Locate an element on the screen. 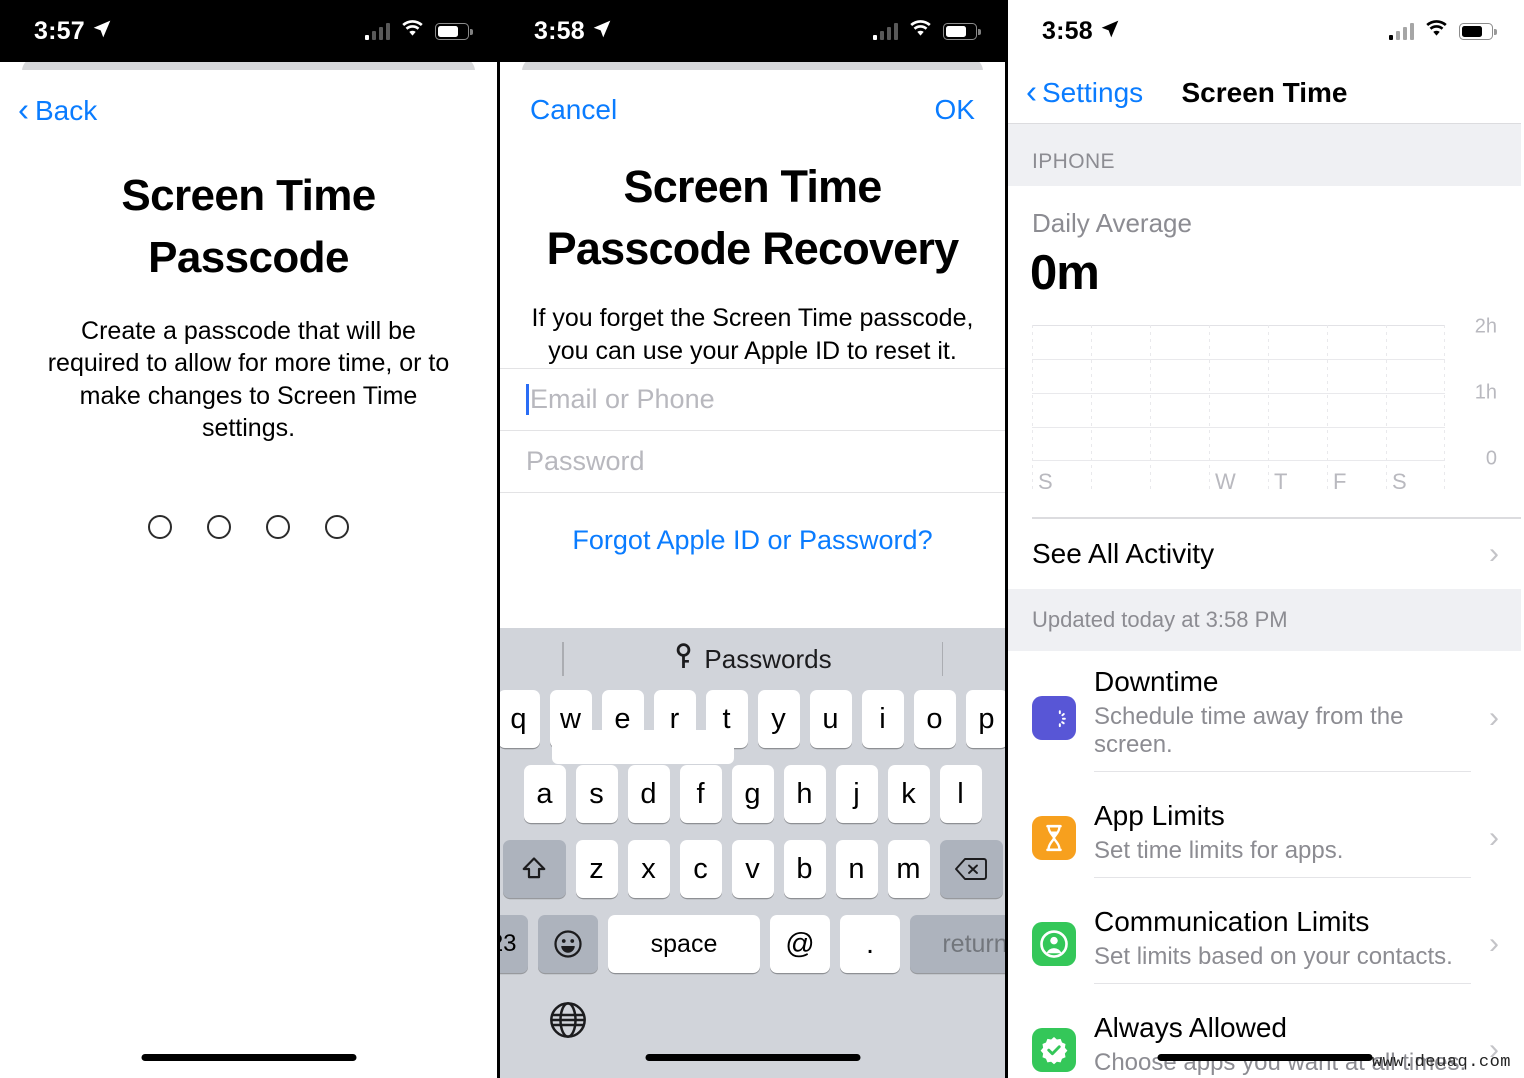 Image resolution: width=1524 pixels, height=1078 pixels. keyboard-row-2: a s d f g h j k l is located at coordinates (752, 794).